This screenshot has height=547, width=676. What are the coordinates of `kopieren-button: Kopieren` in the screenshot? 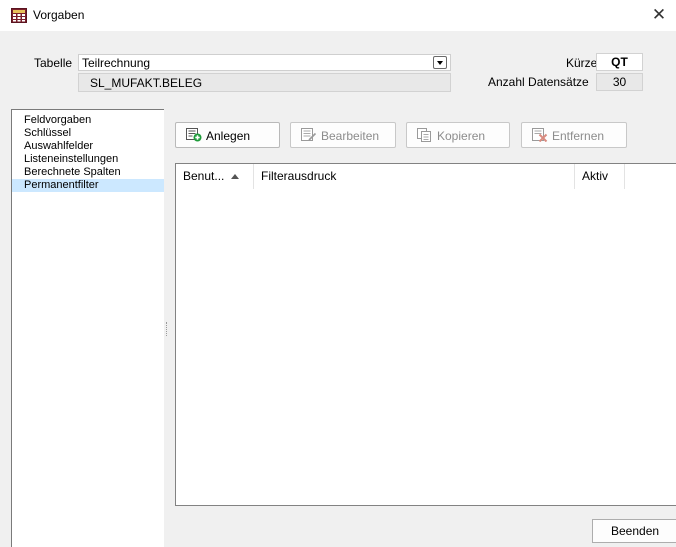 It's located at (458, 135).